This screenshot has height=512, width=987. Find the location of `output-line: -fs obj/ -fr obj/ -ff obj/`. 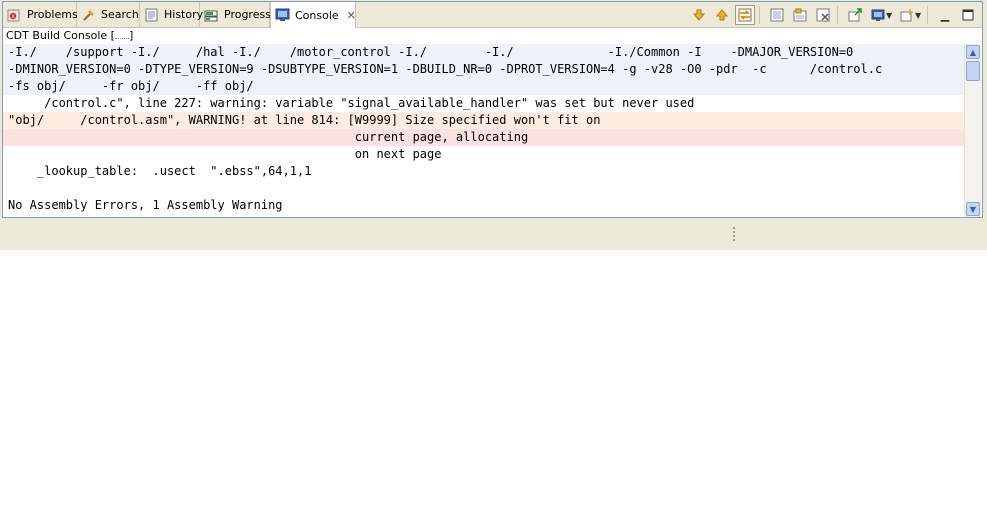

output-line: -fs obj/ -fr obj/ -ff obj/ is located at coordinates (131, 86).